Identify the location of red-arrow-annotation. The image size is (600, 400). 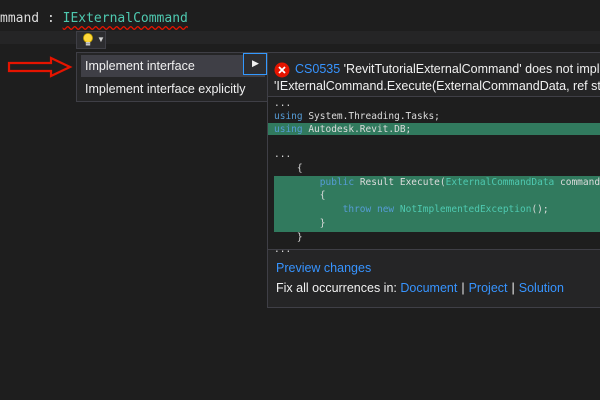
(40, 67).